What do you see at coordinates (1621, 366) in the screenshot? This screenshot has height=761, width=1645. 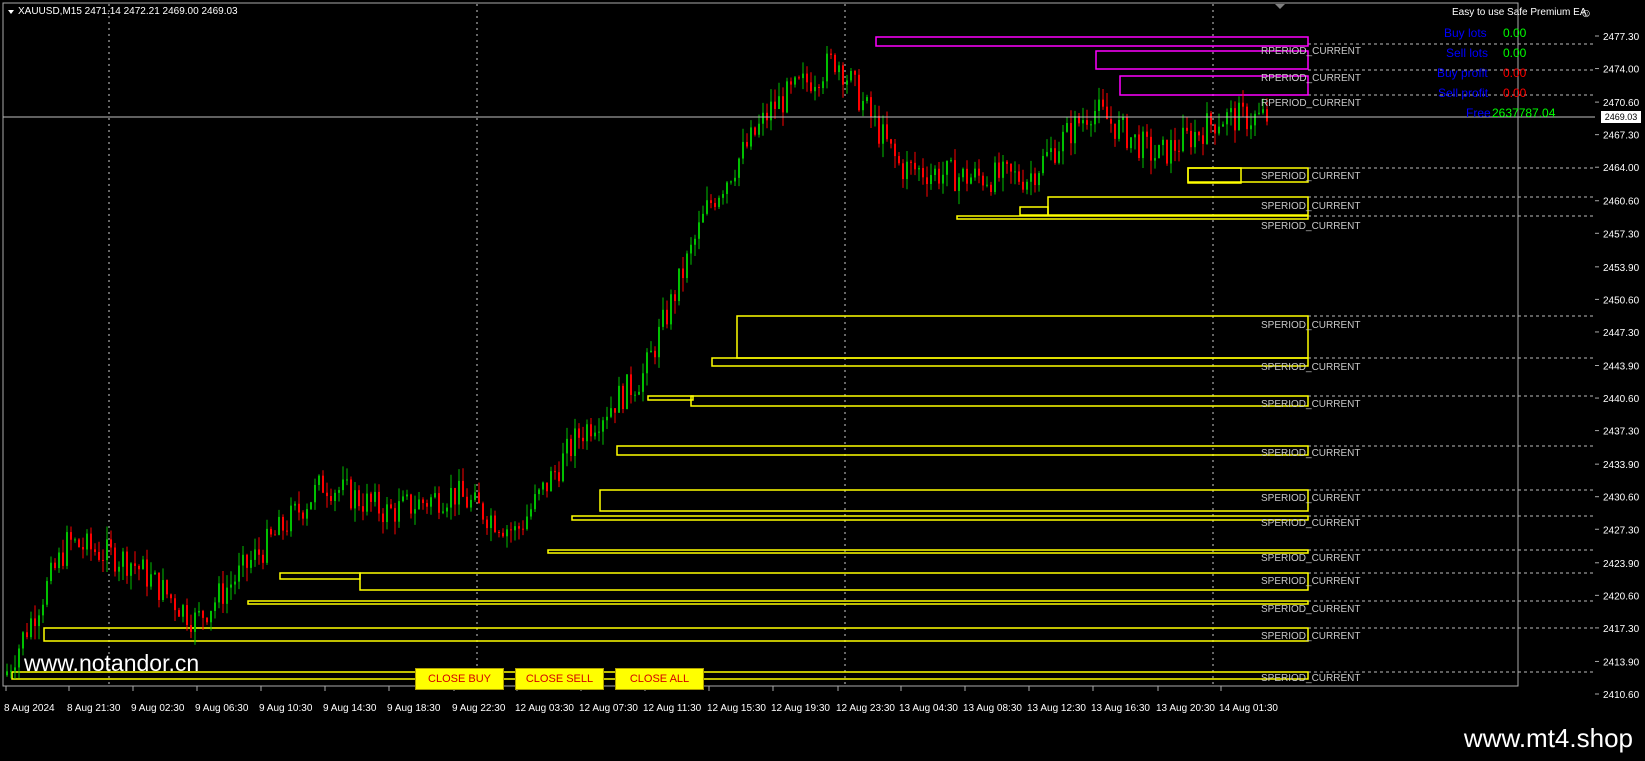 I see `price-tick-label: 2443.90` at bounding box center [1621, 366].